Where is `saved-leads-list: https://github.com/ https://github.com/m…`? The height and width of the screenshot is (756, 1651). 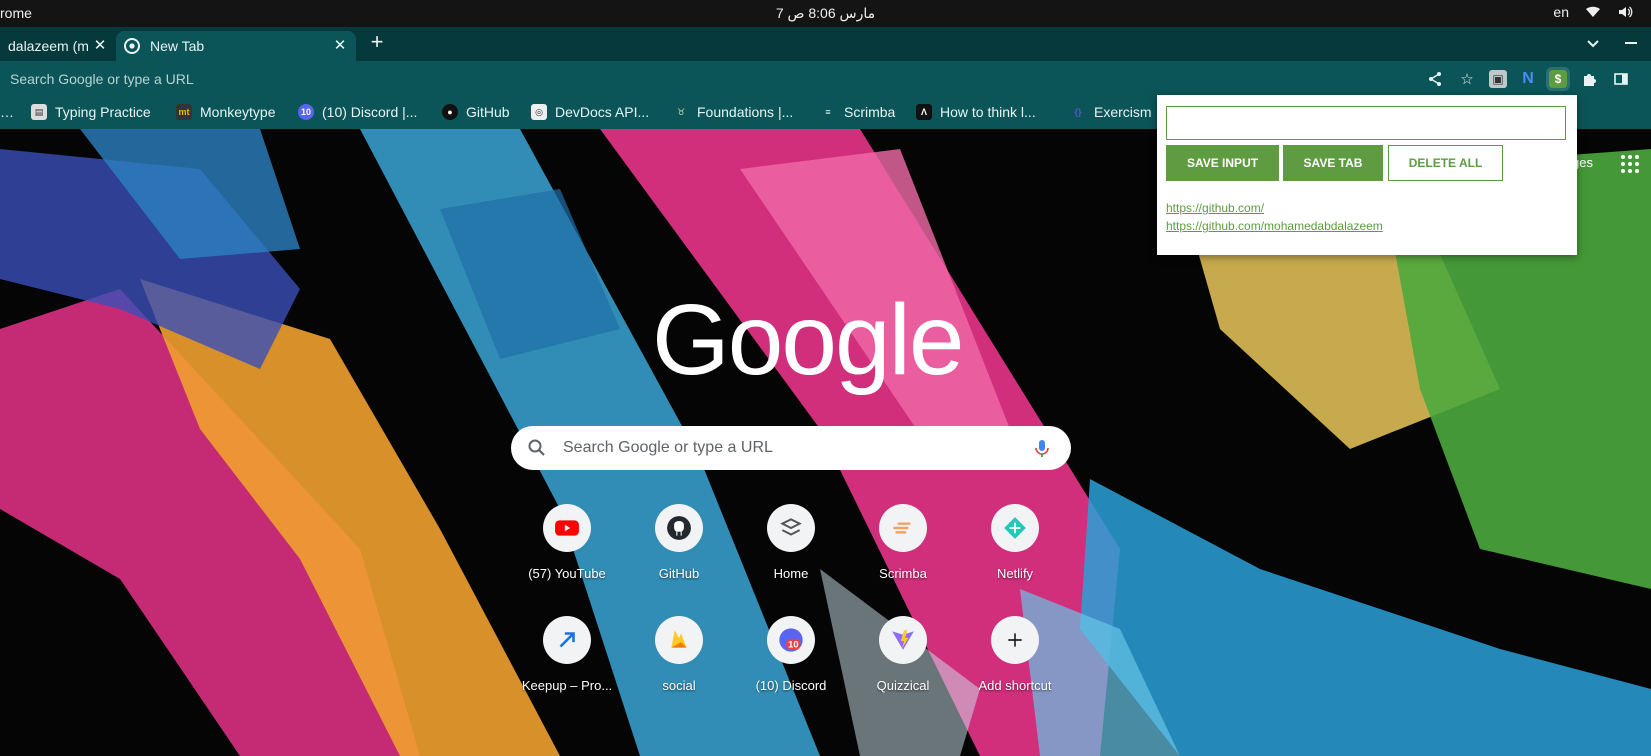
saved-leads-list: https://github.com/ https://github.com/m… is located at coordinates (1274, 217).